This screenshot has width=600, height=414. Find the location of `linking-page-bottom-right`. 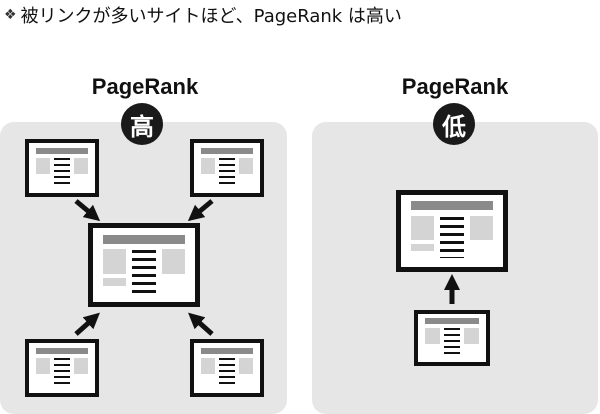

linking-page-bottom-right is located at coordinates (227, 368).